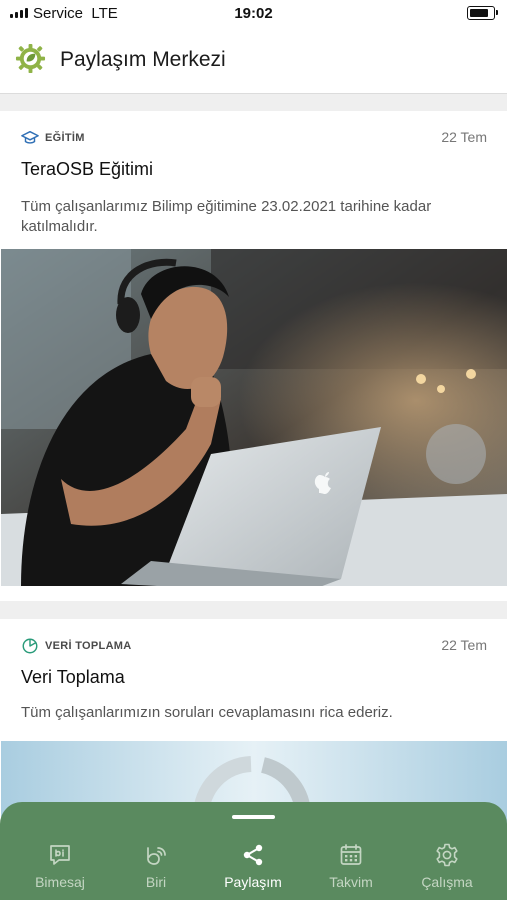  What do you see at coordinates (65, 138) in the screenshot?
I see `category-label: EĞİTİM` at bounding box center [65, 138].